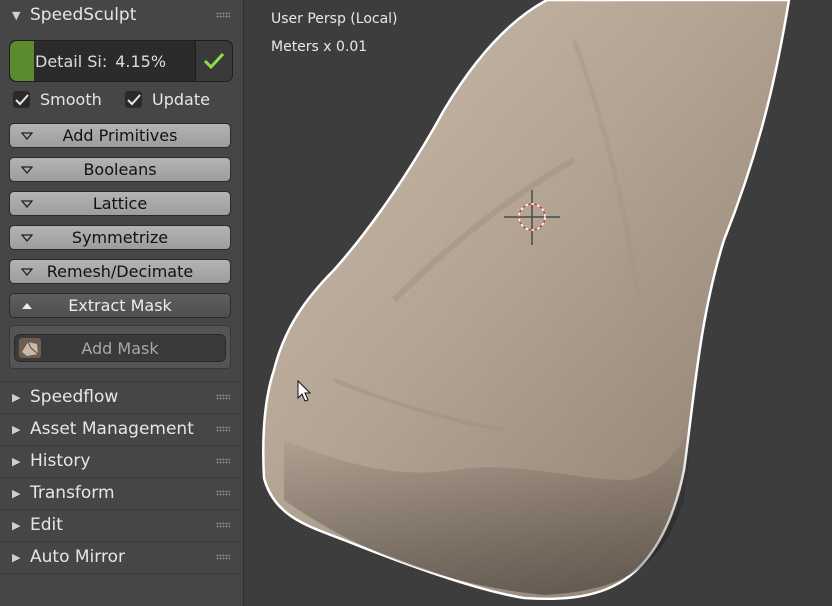  I want to click on history-label: History, so click(60, 461).